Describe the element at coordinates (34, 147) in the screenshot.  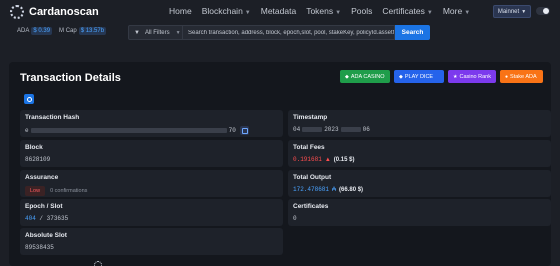
I see `block-label: Block` at that location.